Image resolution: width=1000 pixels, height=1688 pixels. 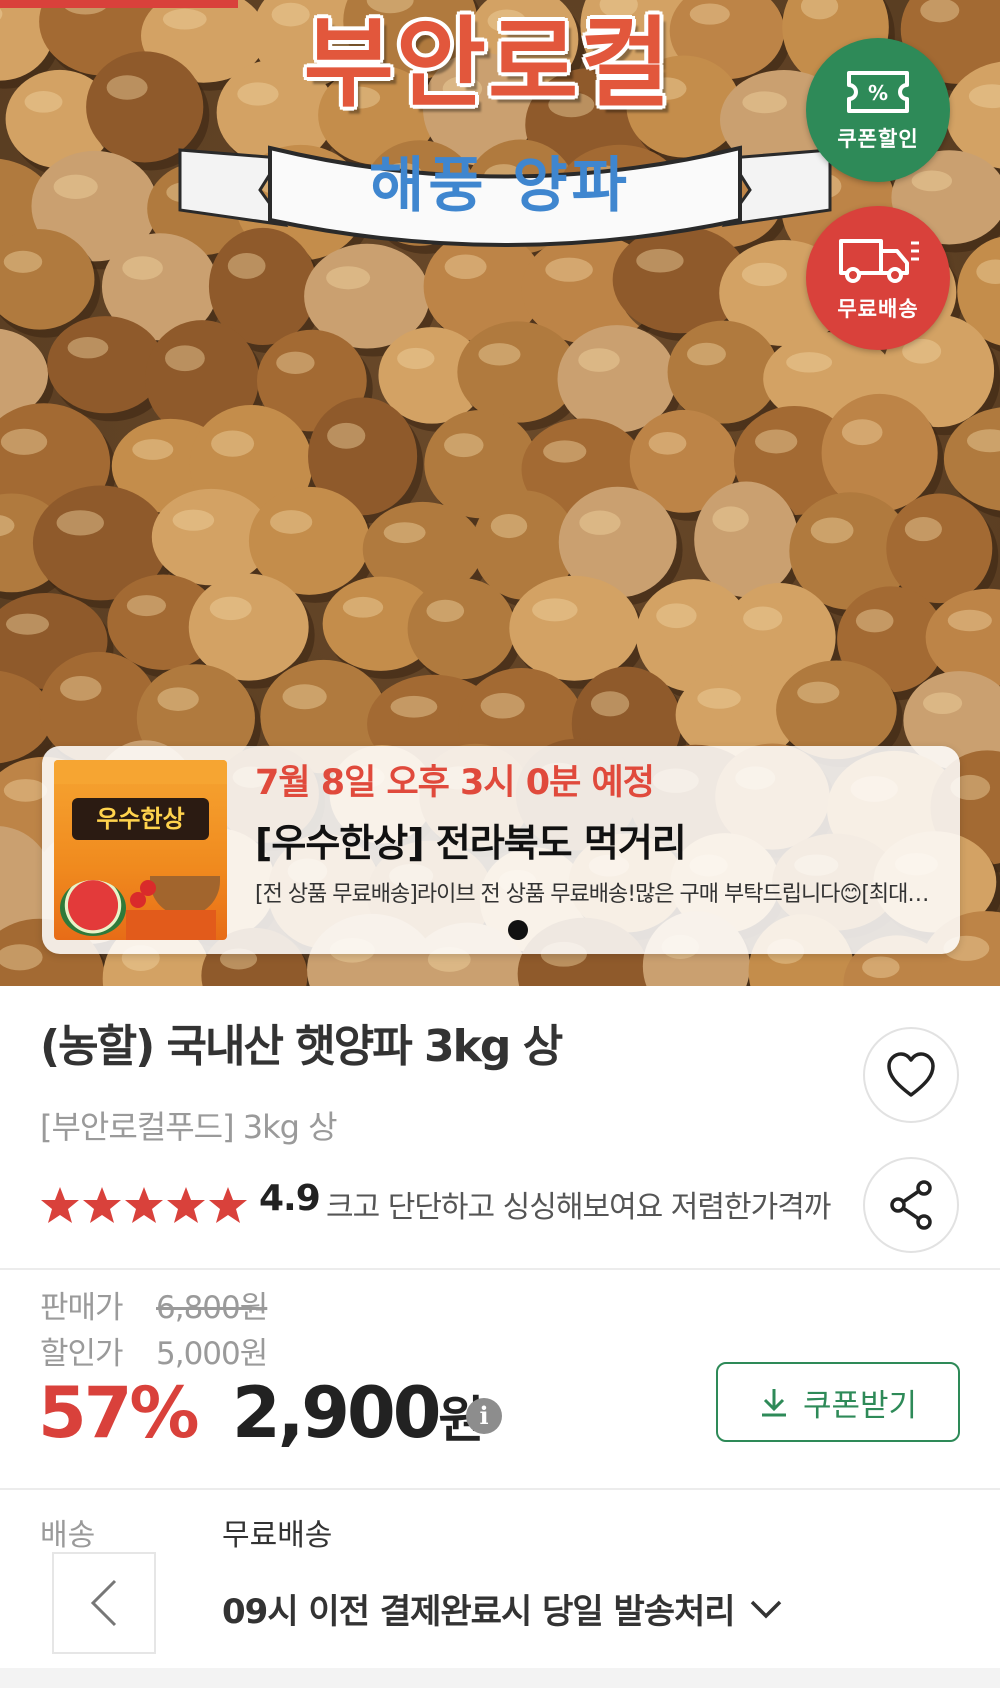 I want to click on chevron-left-icon, so click(x=103, y=1603).